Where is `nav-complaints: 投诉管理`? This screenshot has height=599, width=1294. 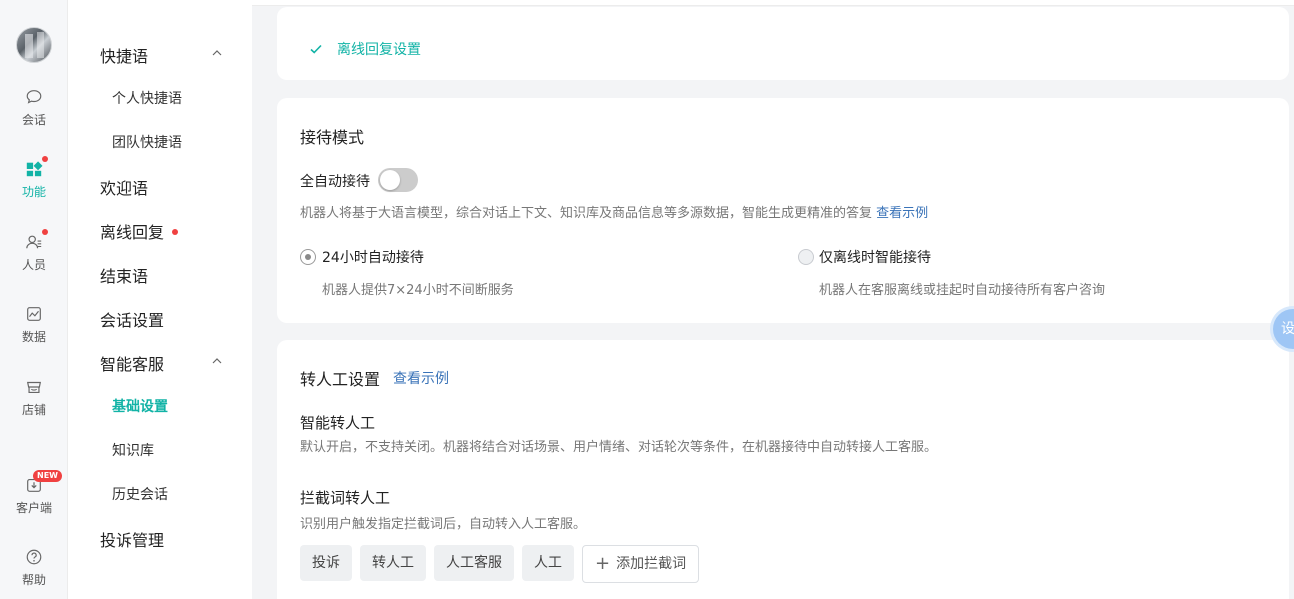
nav-complaints: 投诉管理 is located at coordinates (170, 539).